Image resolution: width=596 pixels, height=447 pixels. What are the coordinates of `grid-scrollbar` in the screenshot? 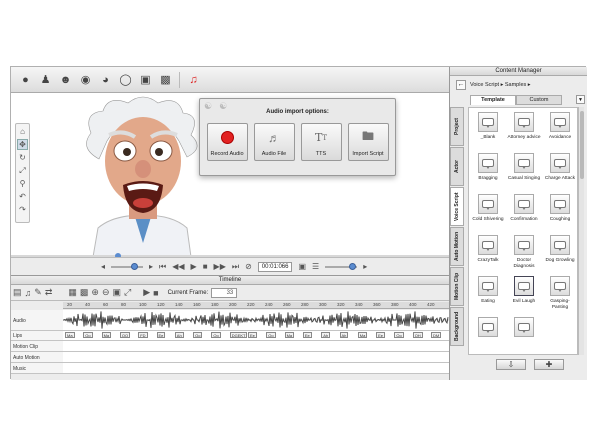 It's located at (581, 231).